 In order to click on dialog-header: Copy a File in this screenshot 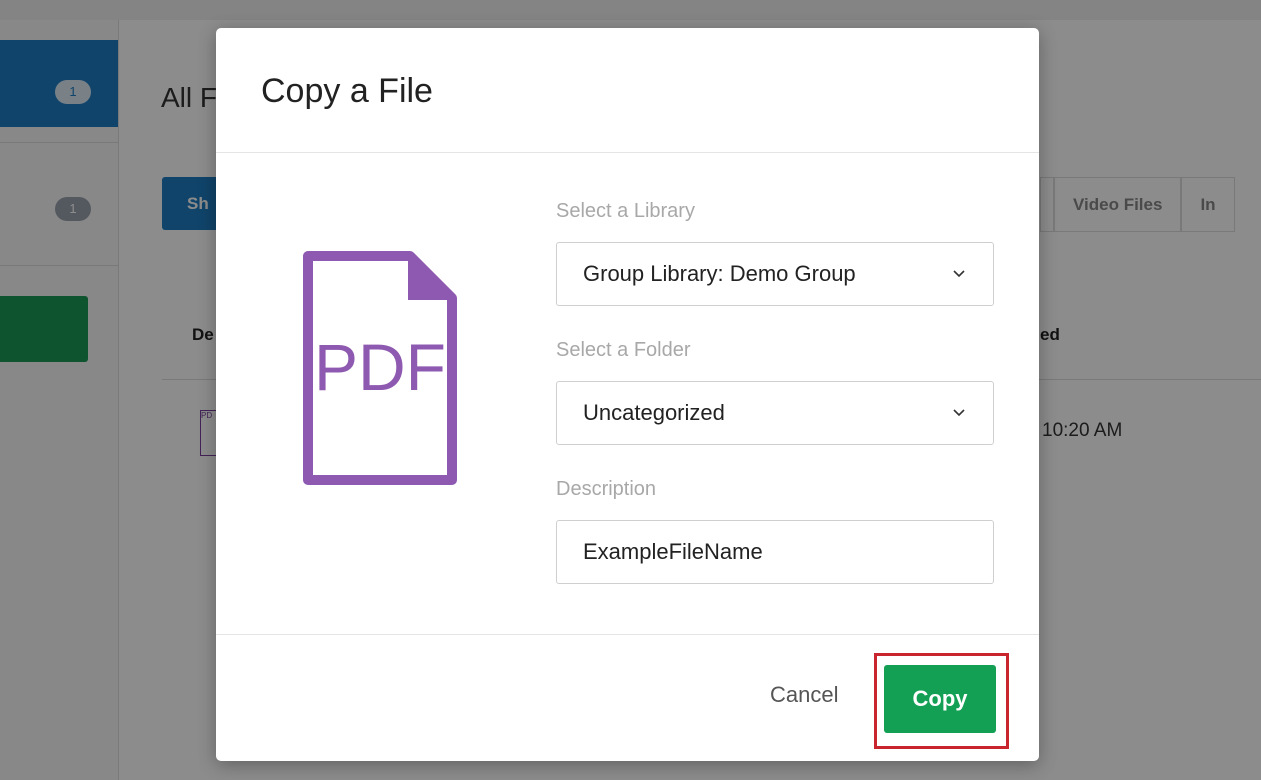, I will do `click(627, 90)`.